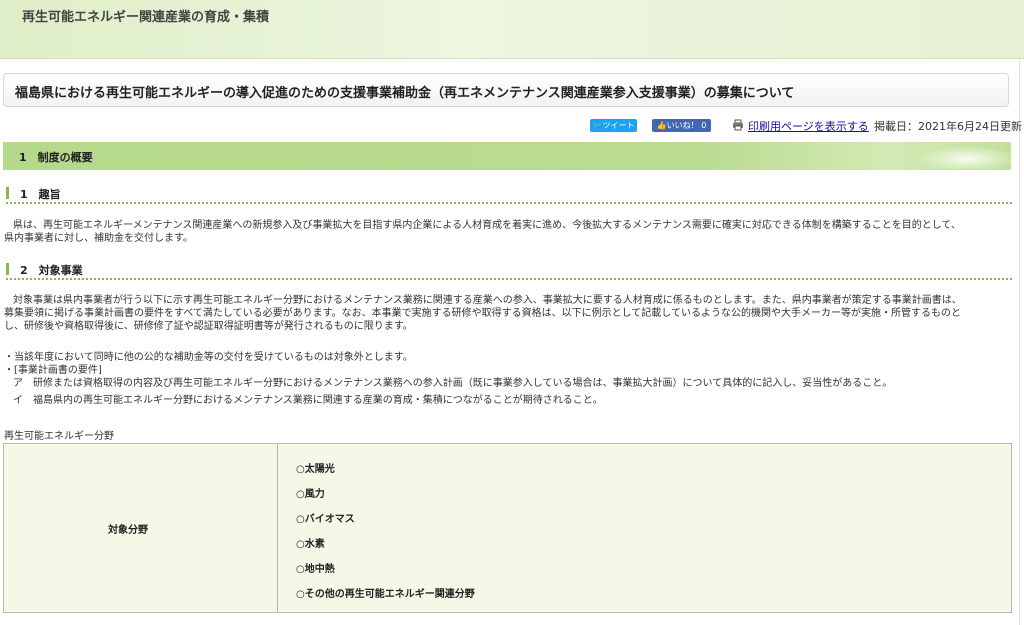  Describe the element at coordinates (808, 126) in the screenshot. I see `print-page-link: 印刷用ページを表示する` at that location.